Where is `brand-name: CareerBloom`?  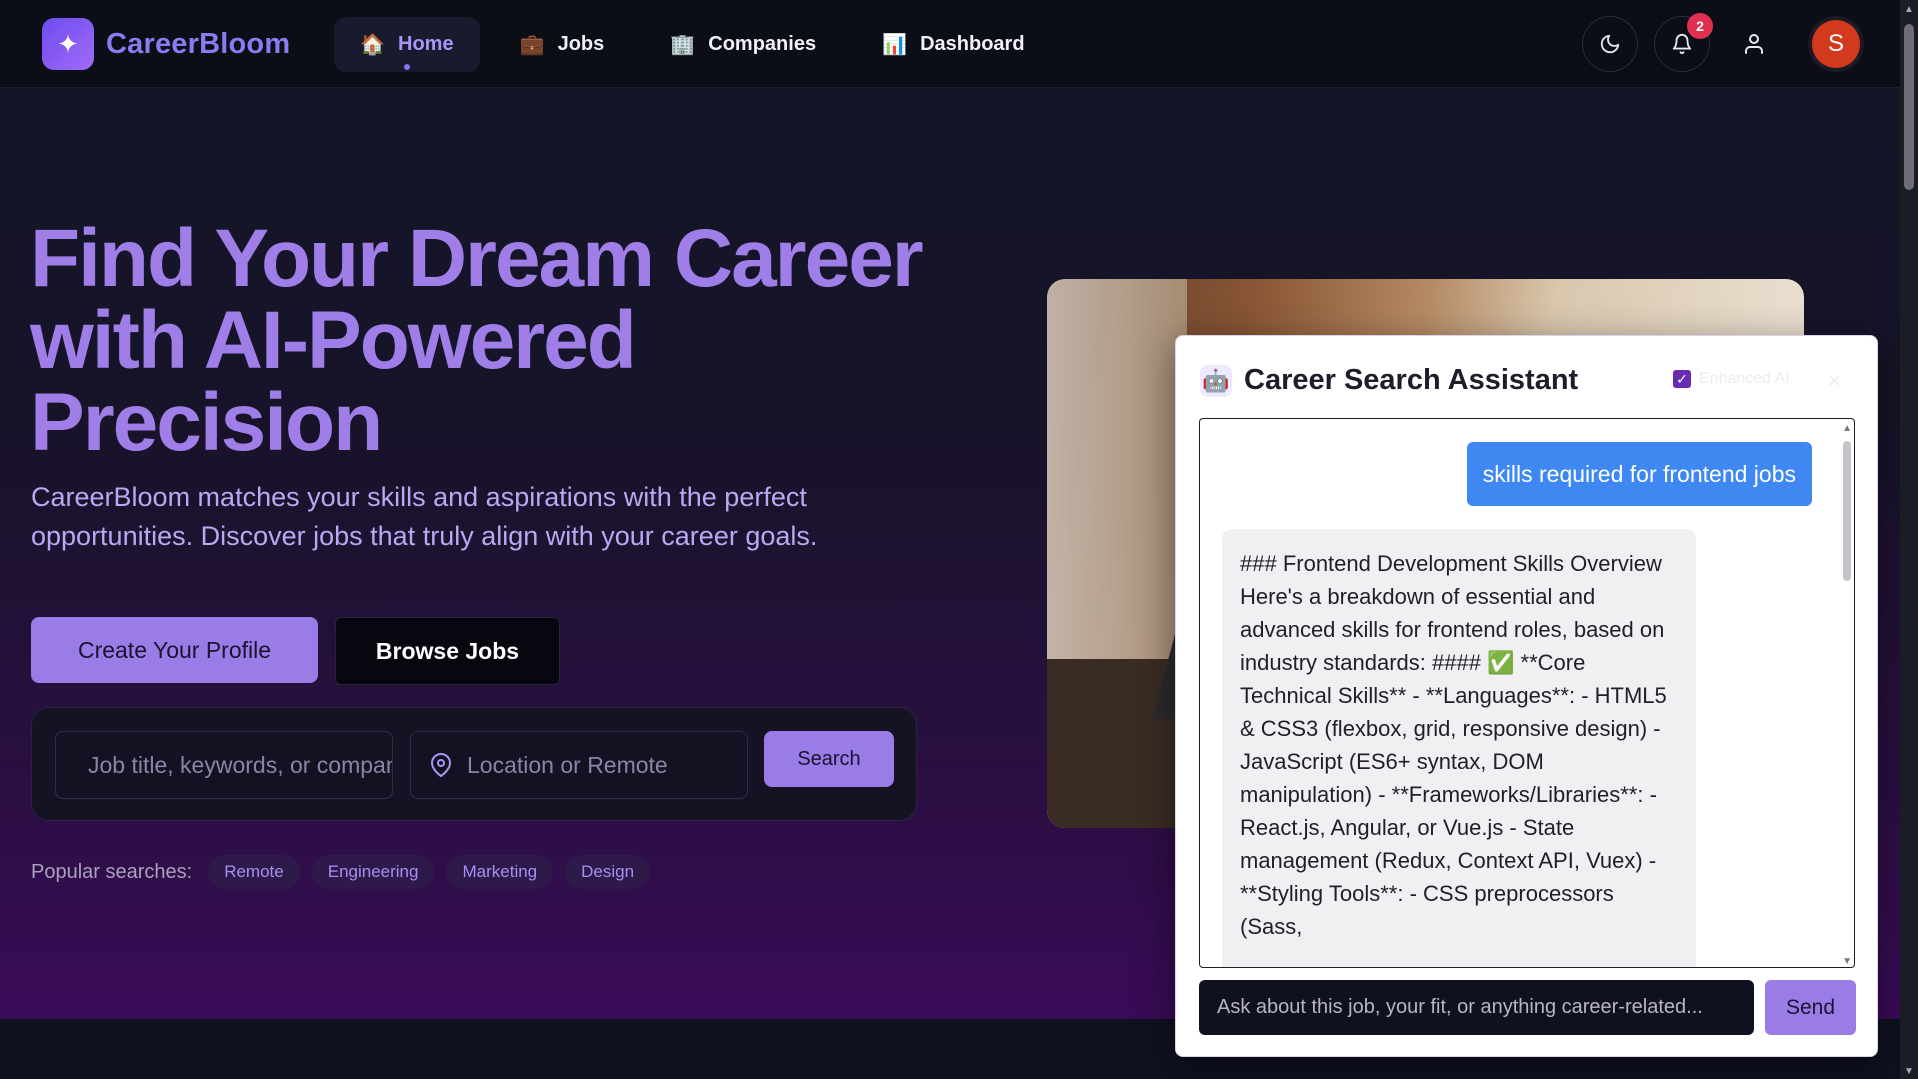 brand-name: CareerBloom is located at coordinates (198, 43).